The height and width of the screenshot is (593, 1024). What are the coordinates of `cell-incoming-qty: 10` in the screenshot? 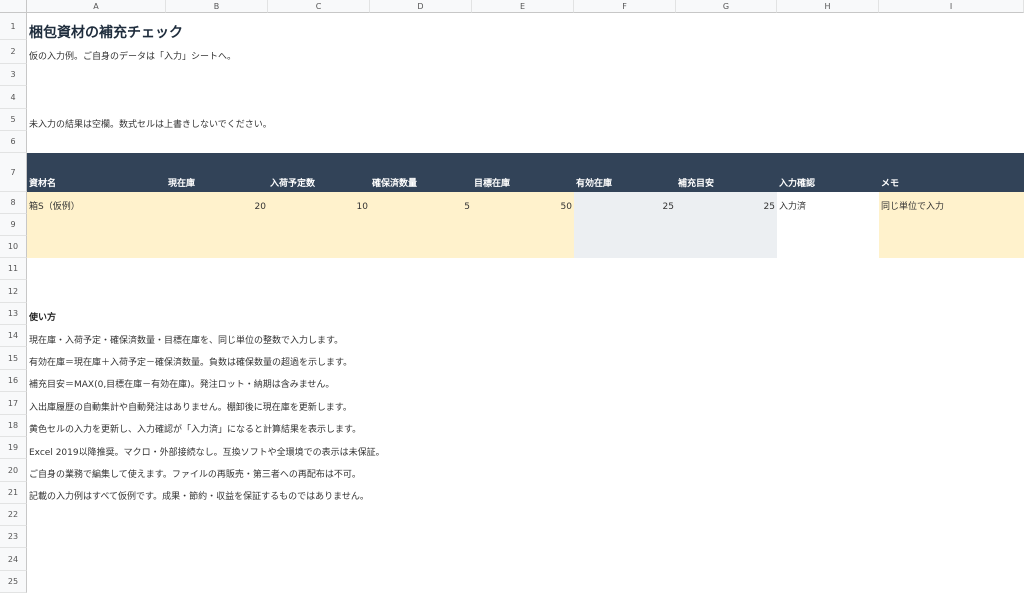 It's located at (318, 207).